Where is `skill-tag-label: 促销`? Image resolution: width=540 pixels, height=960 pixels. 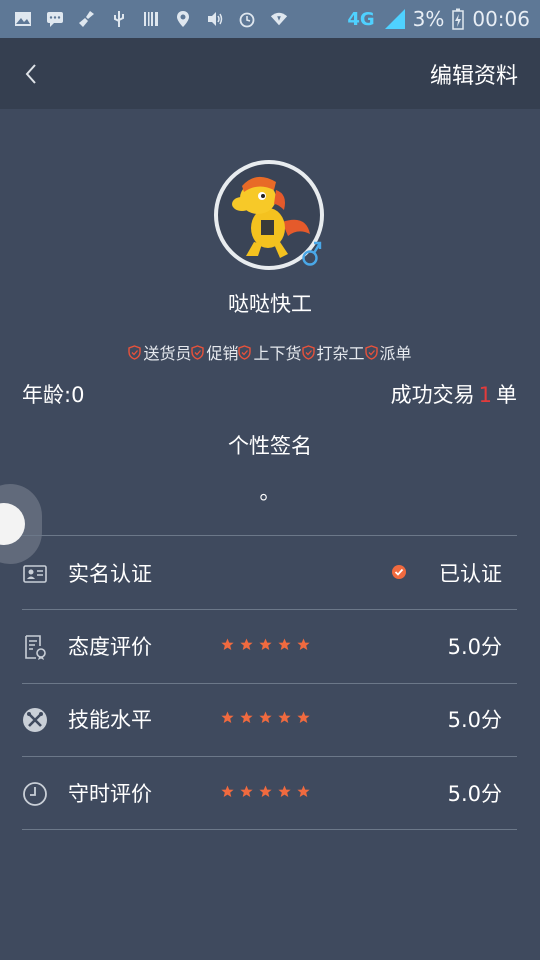 skill-tag-label: 促销 is located at coordinates (222, 353).